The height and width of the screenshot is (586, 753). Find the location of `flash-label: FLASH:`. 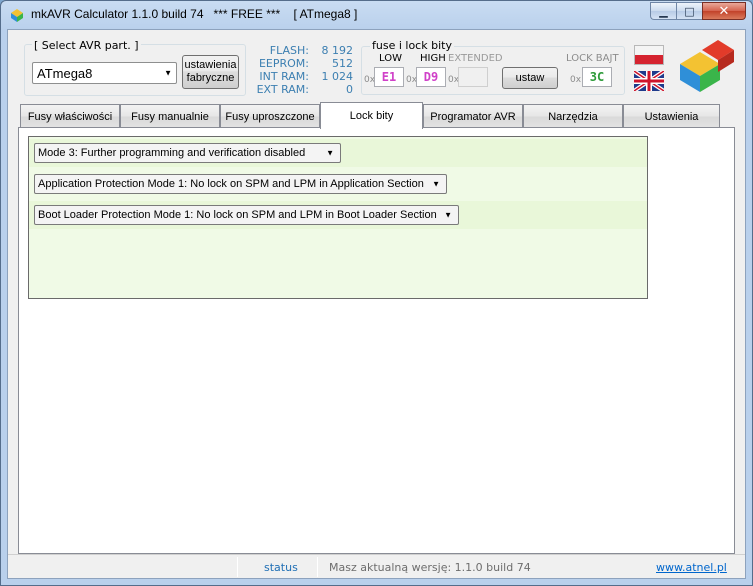

flash-label: FLASH: is located at coordinates (289, 50).